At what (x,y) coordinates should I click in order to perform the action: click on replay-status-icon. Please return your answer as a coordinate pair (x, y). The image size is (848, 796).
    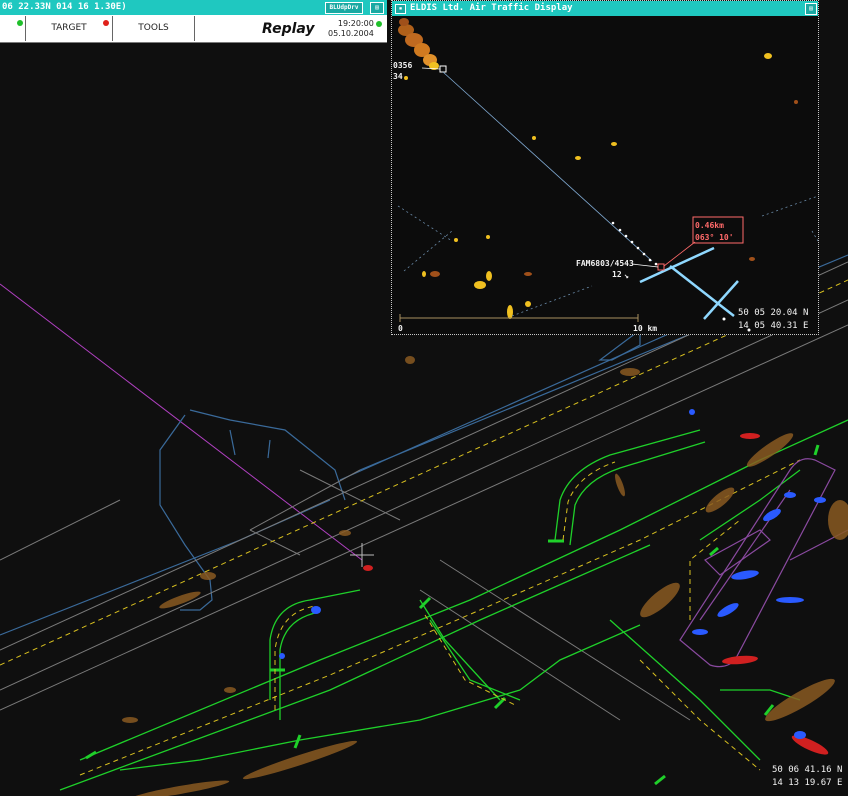
    Looking at the image, I should click on (379, 24).